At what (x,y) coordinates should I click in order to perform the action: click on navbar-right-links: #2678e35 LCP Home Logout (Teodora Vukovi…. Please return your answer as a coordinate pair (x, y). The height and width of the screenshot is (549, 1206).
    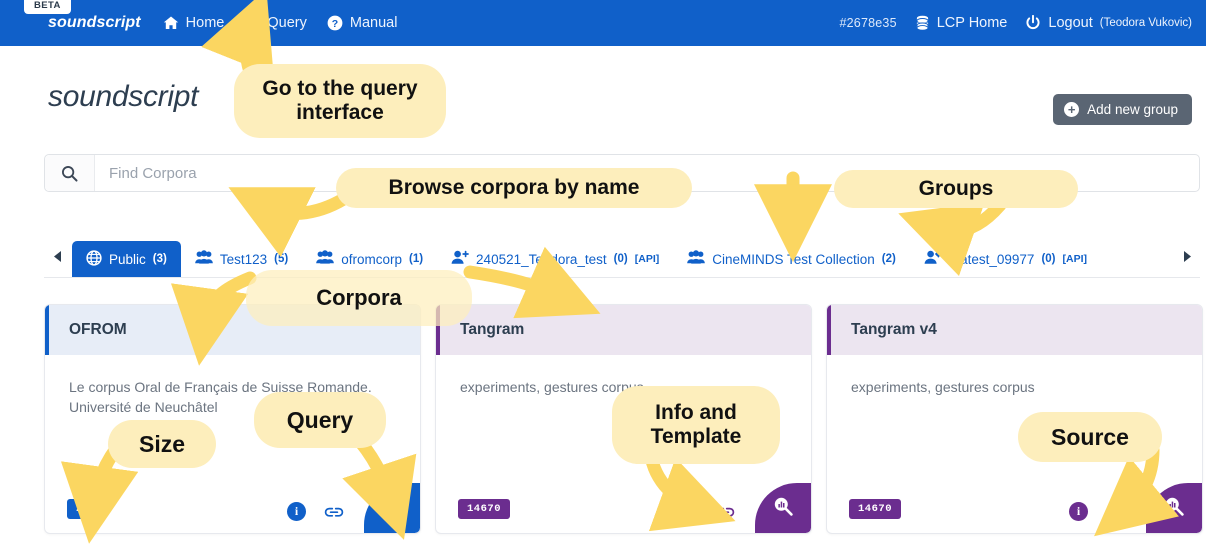
    Looking at the image, I should click on (1015, 23).